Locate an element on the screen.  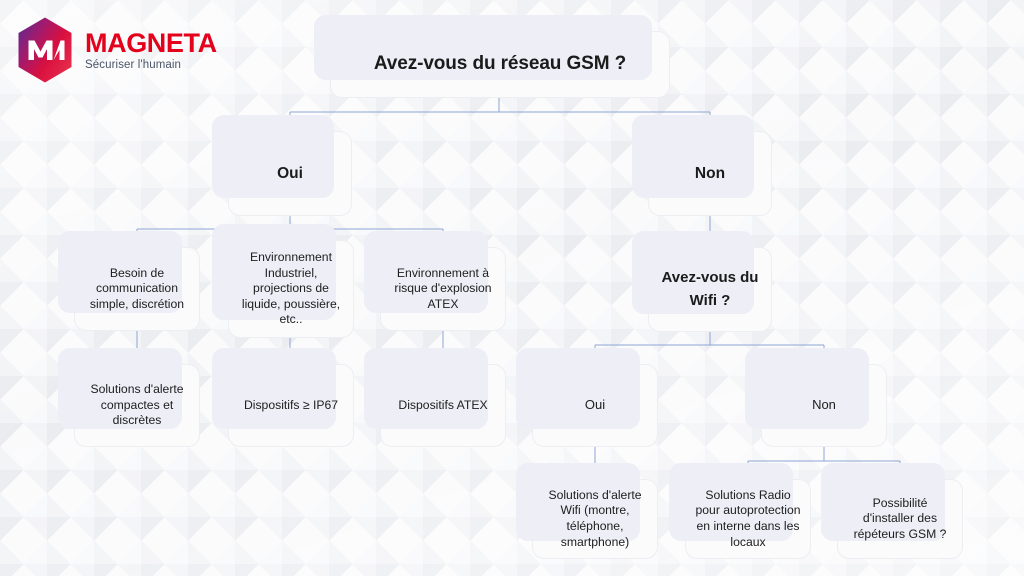
node-condition-environnement-atex: Environnement à risque d'explosion ATEX is located at coordinates (435, 281).